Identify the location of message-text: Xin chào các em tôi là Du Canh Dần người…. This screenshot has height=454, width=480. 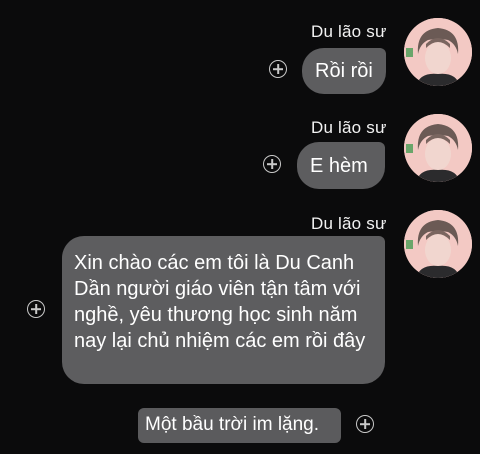
(220, 302).